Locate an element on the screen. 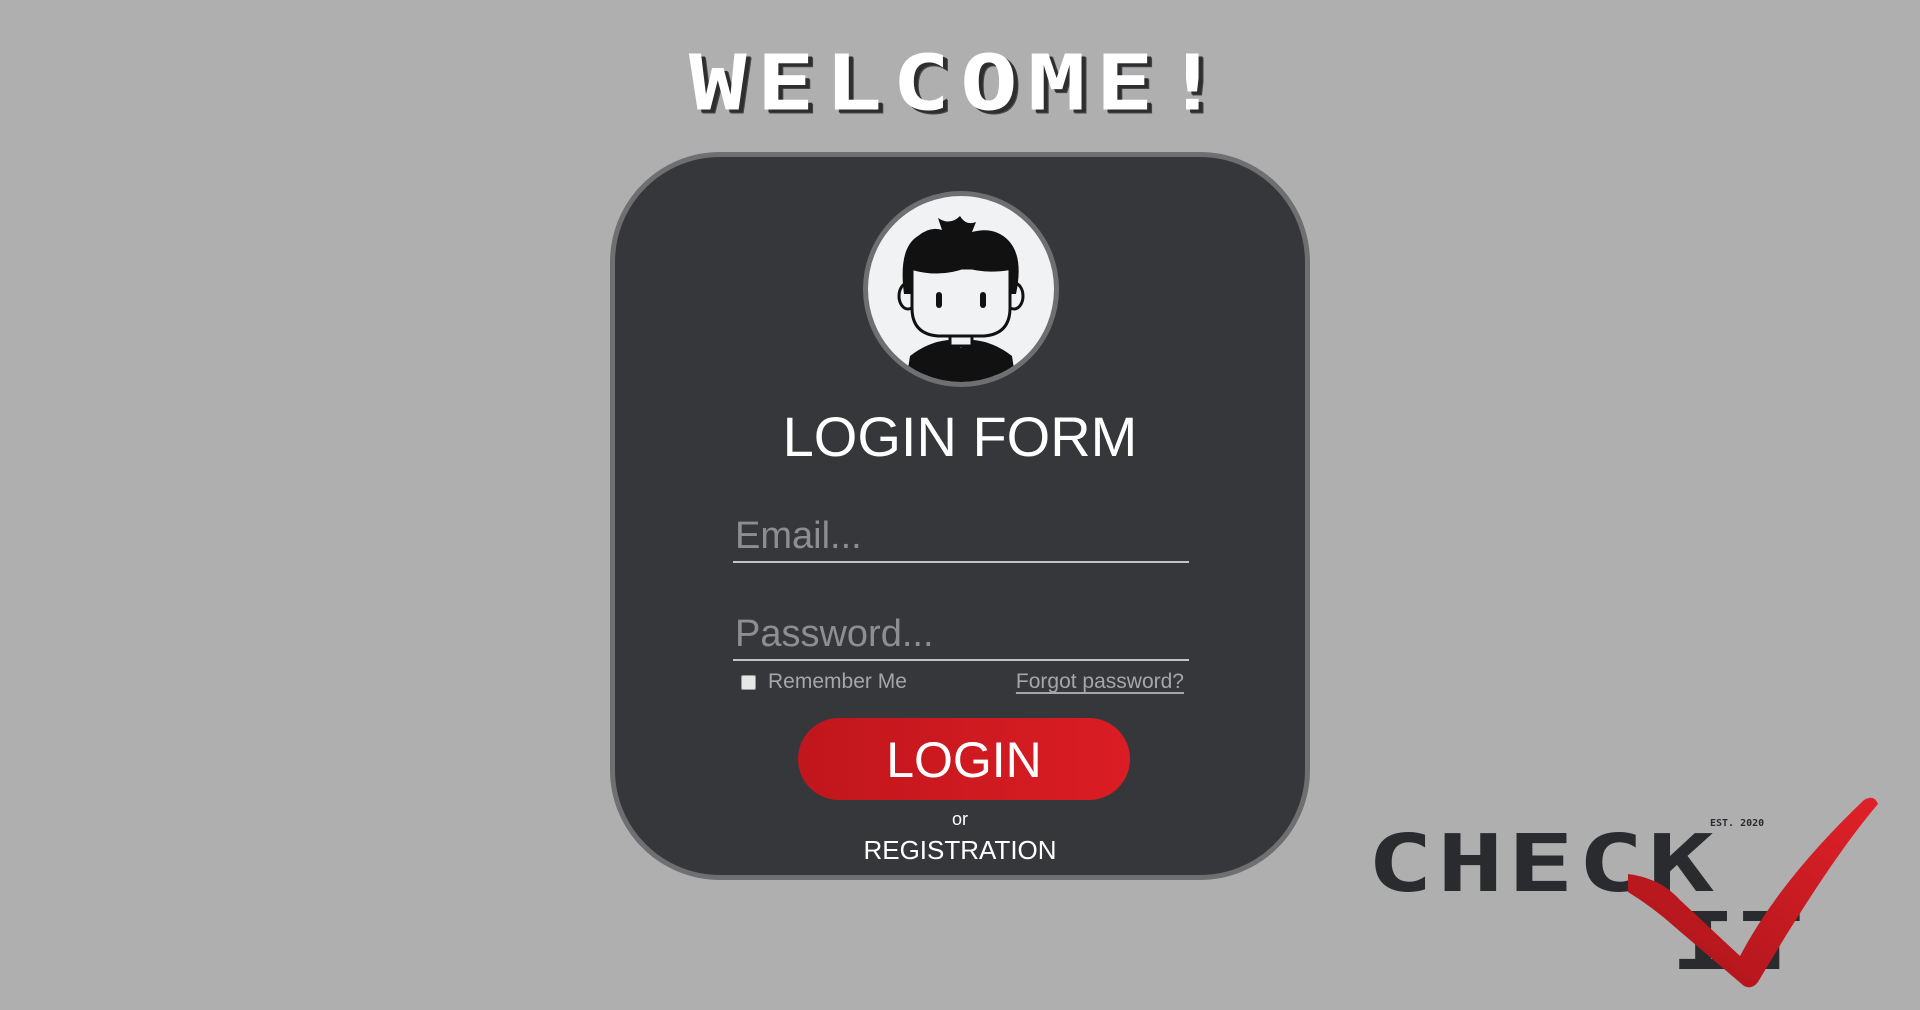  remember-me: Remember Me is located at coordinates (824, 682).